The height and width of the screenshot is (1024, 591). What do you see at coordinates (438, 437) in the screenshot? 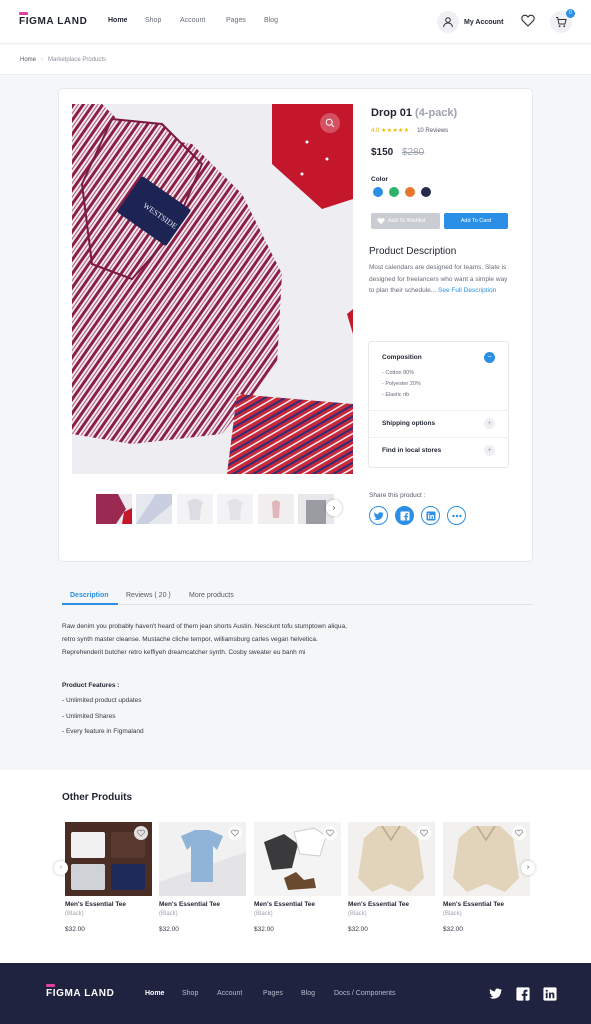
I see `divider` at bounding box center [438, 437].